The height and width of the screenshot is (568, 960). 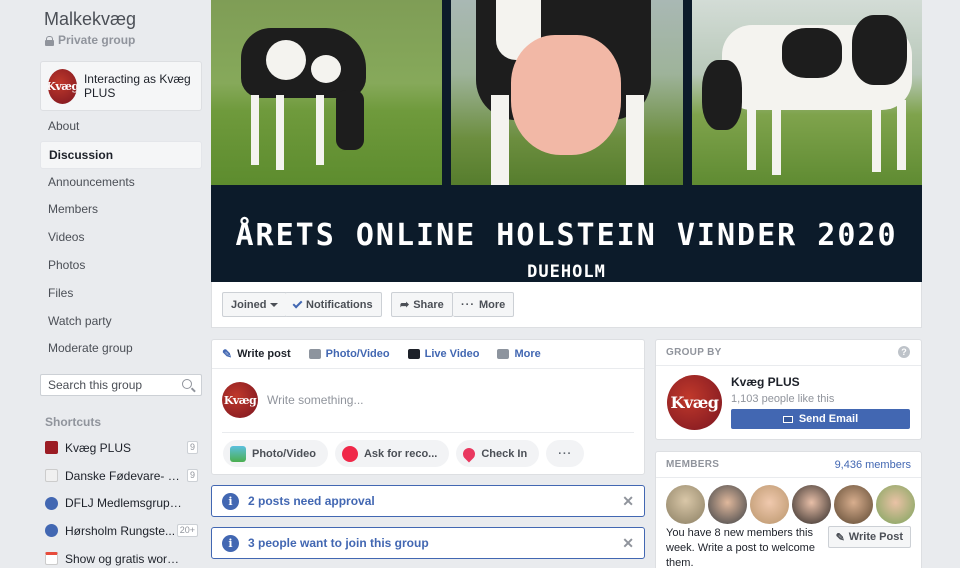 I want to click on map-pin-icon, so click(x=469, y=453).